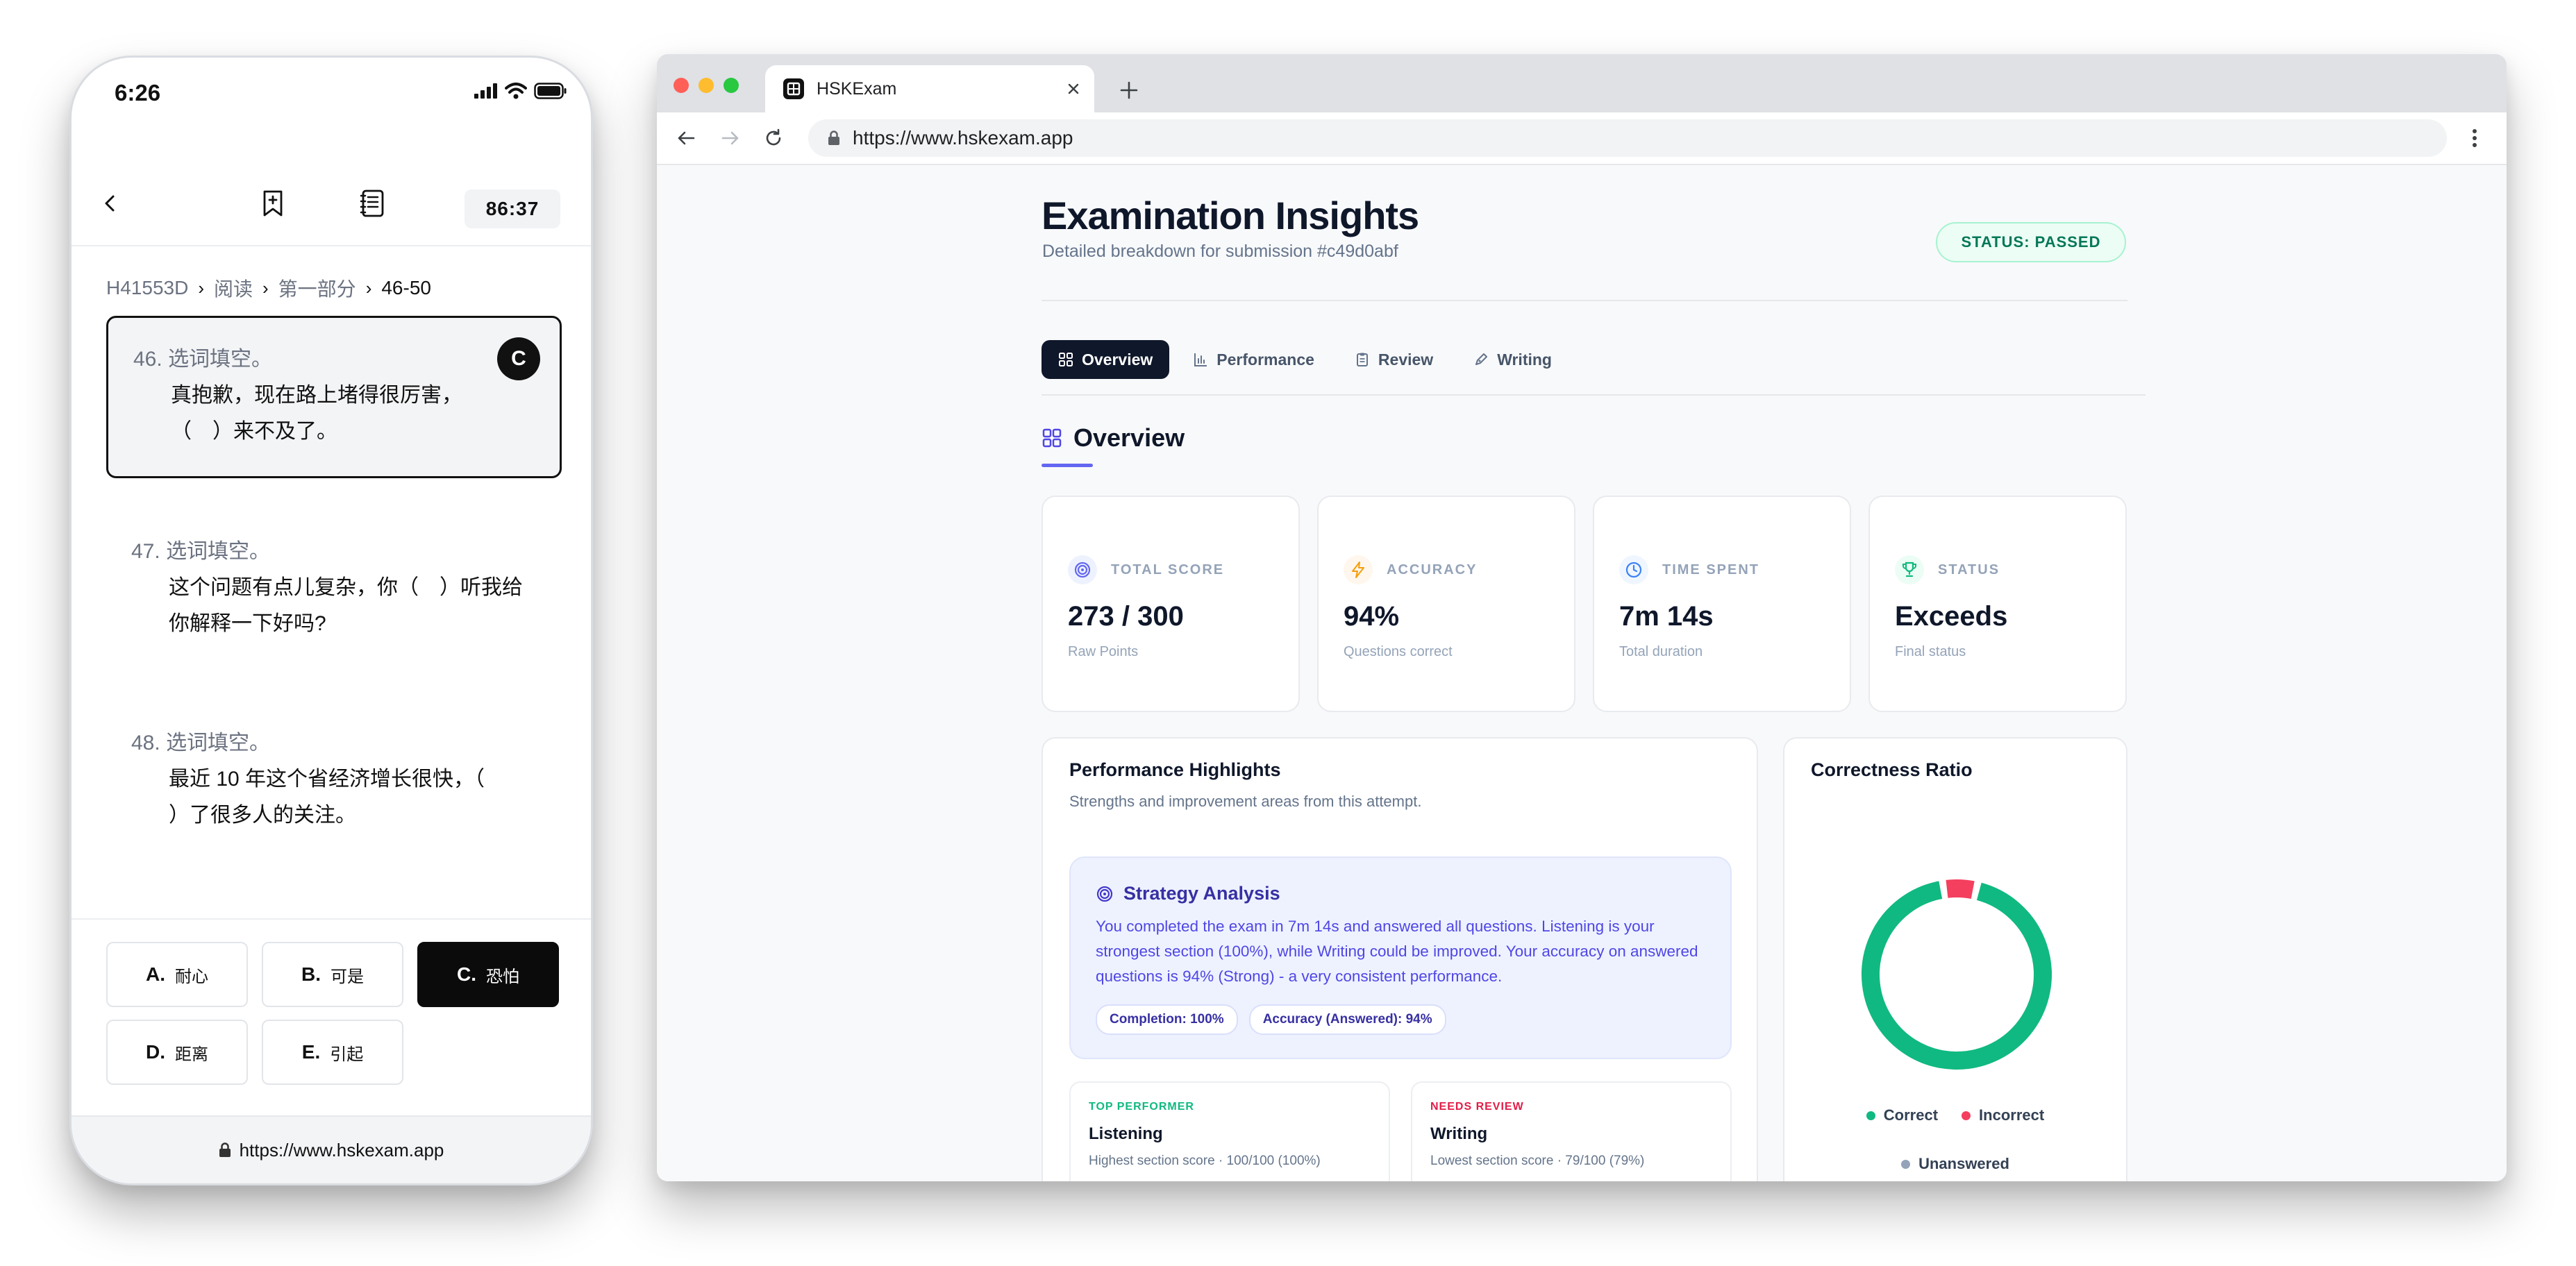 The height and width of the screenshot is (1266, 2576). What do you see at coordinates (1128, 90) in the screenshot?
I see `new-tab-button` at bounding box center [1128, 90].